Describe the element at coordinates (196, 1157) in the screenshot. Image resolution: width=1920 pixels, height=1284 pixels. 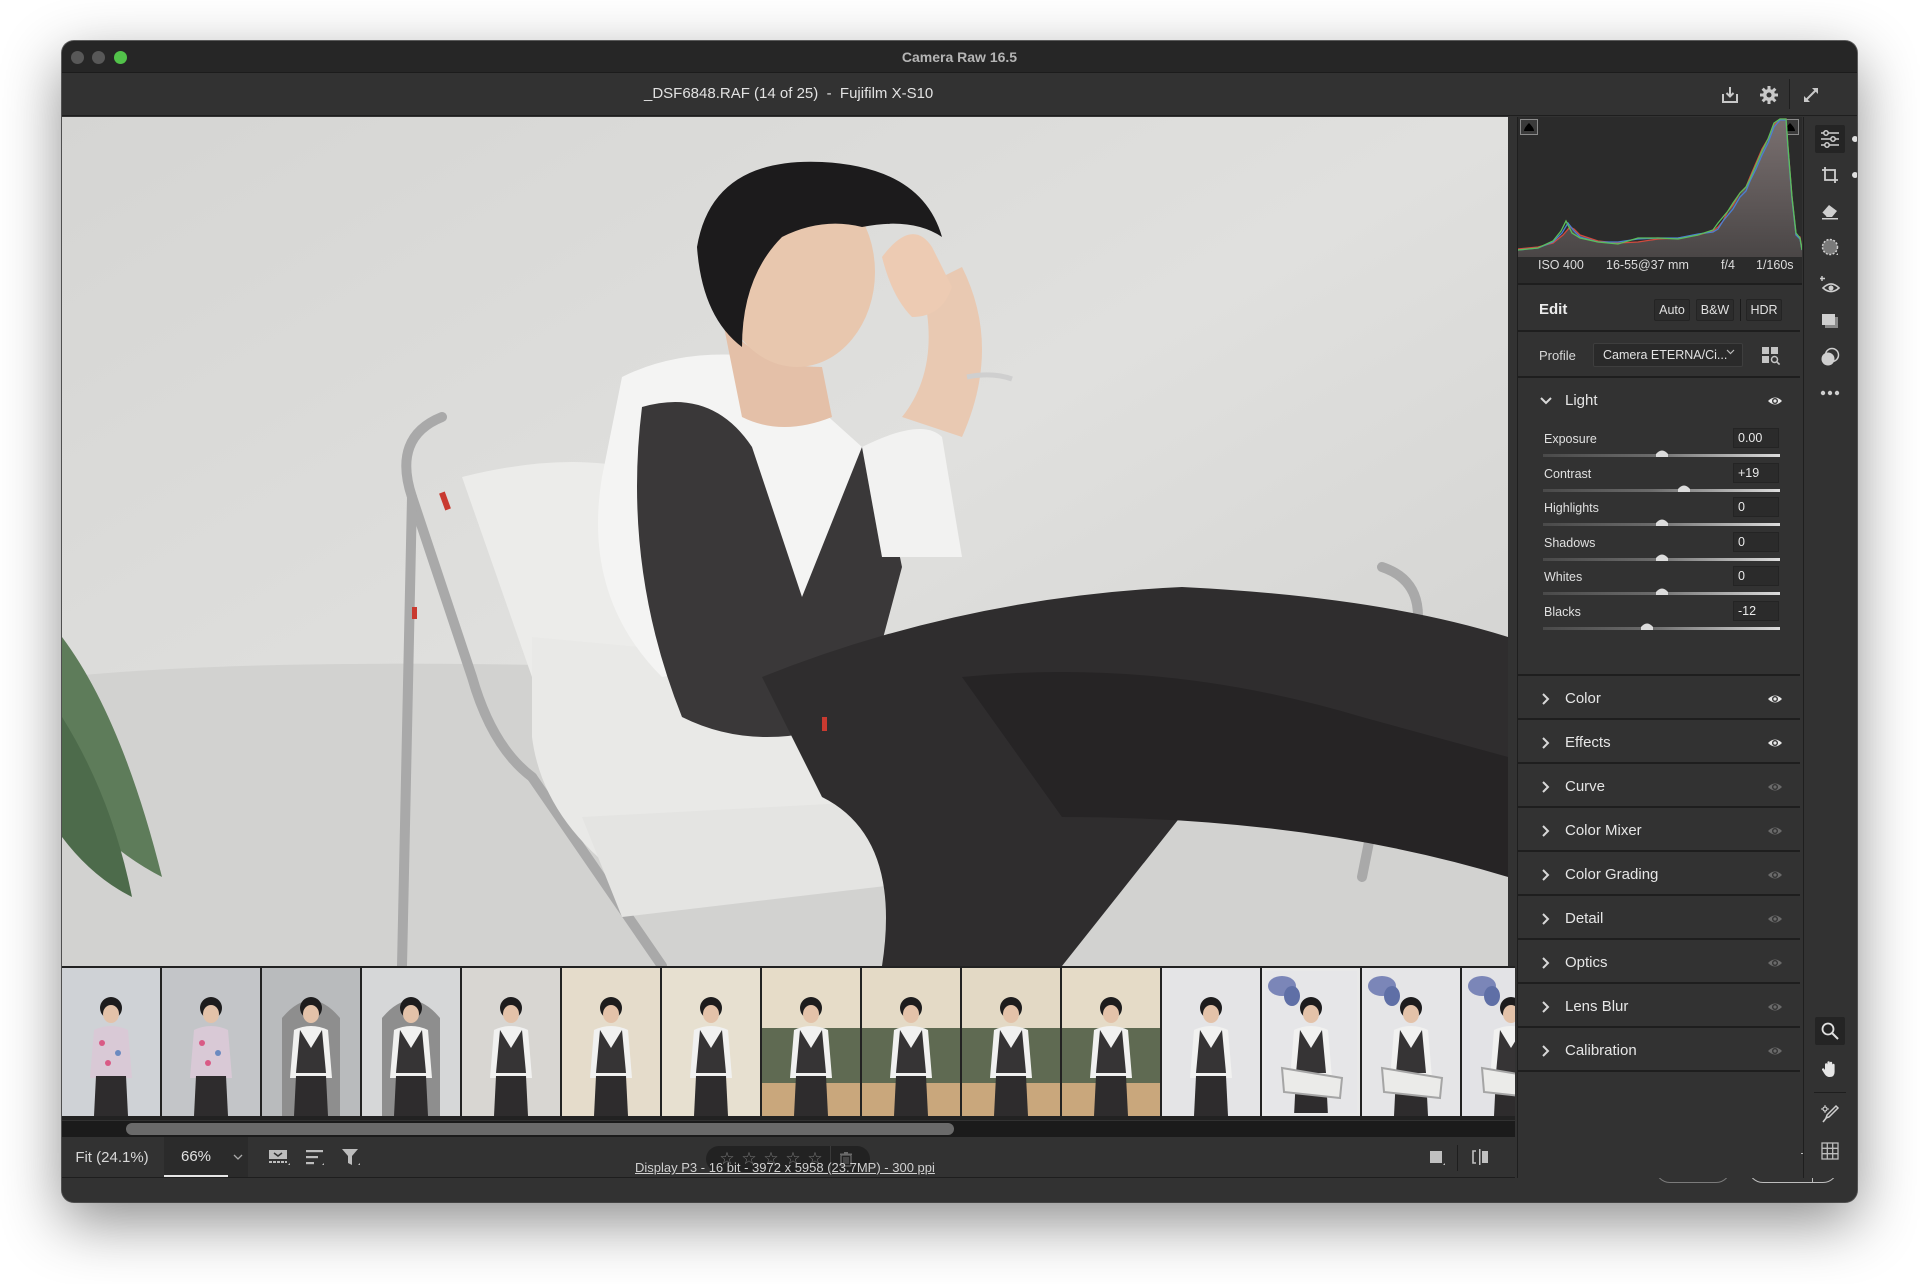
I see `zoom-level-button: 66%` at that location.